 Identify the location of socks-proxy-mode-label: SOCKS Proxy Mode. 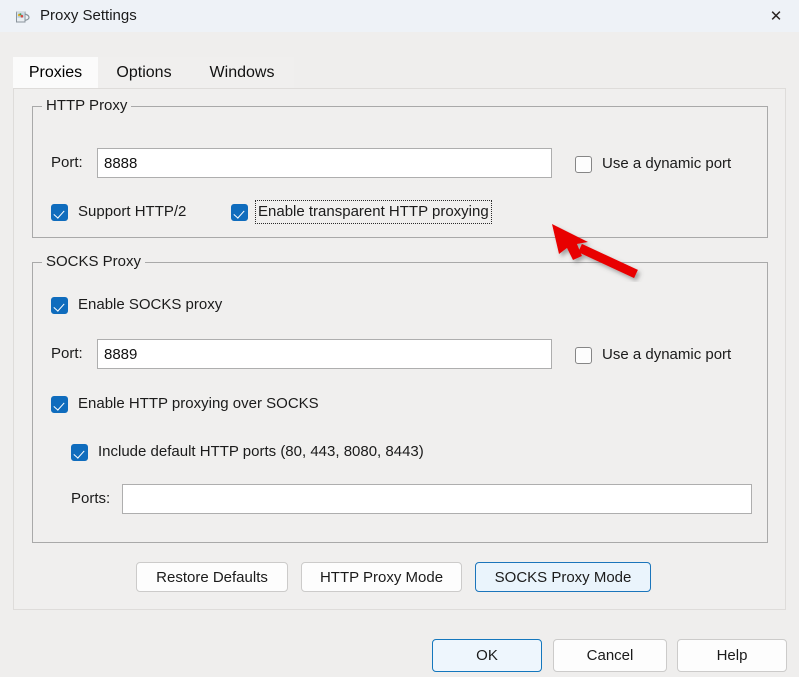
(563, 577).